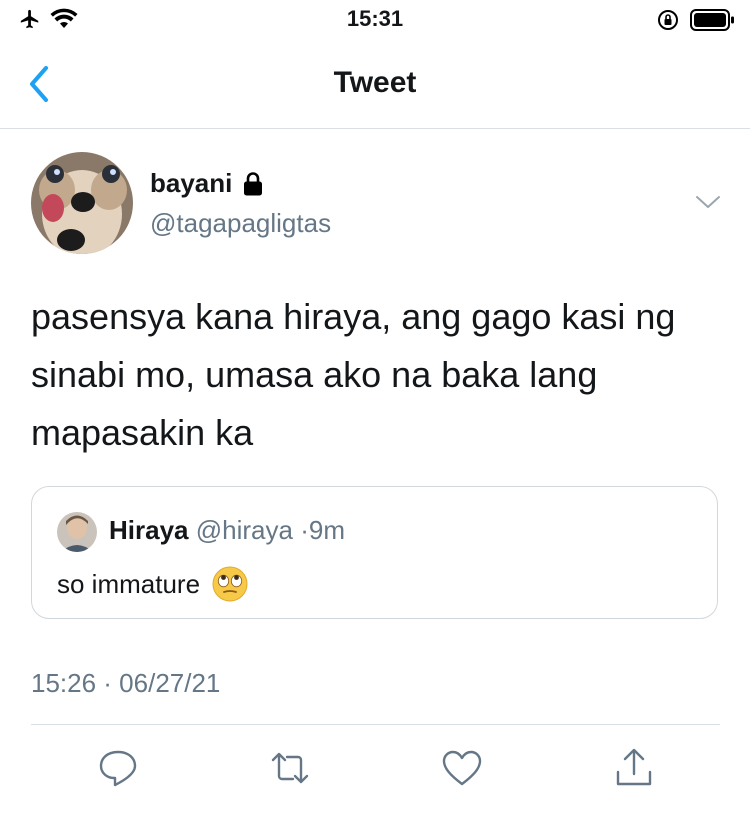  I want to click on chevron-down-icon, so click(708, 202).